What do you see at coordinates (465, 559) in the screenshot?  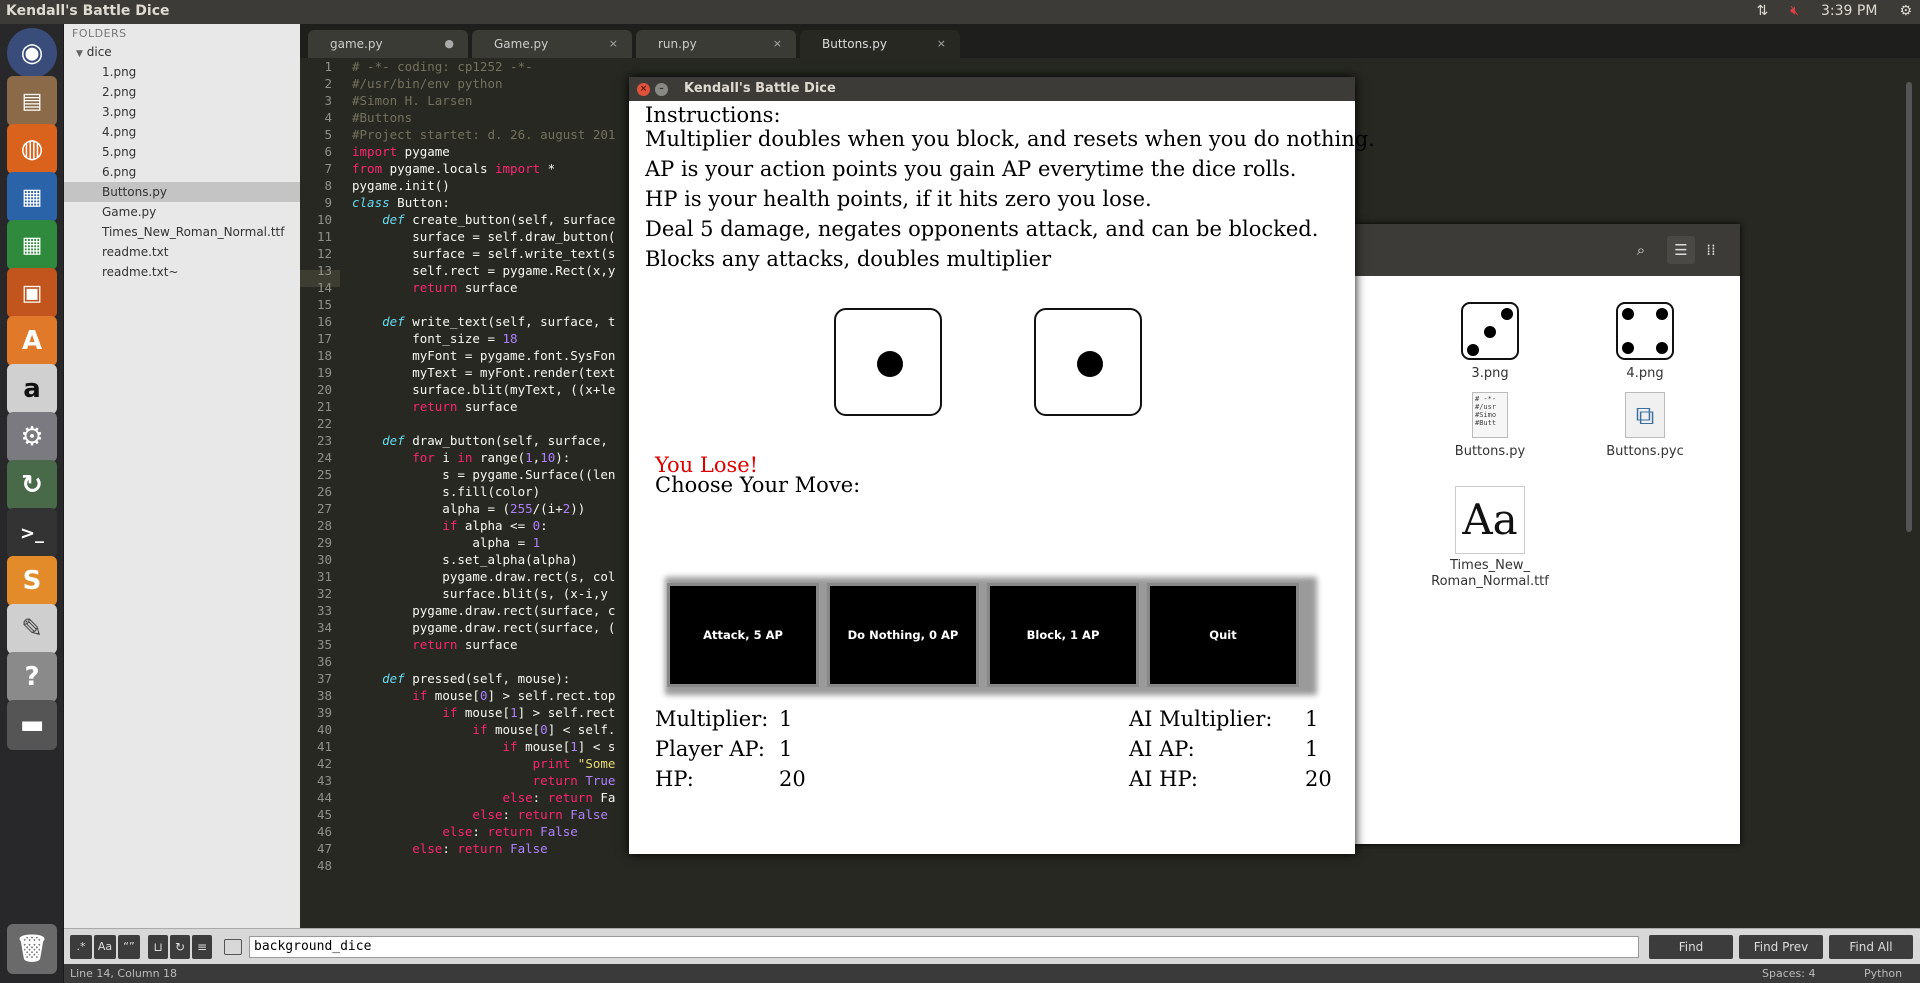 I see `code-line: s.set_alpha(alpha)` at bounding box center [465, 559].